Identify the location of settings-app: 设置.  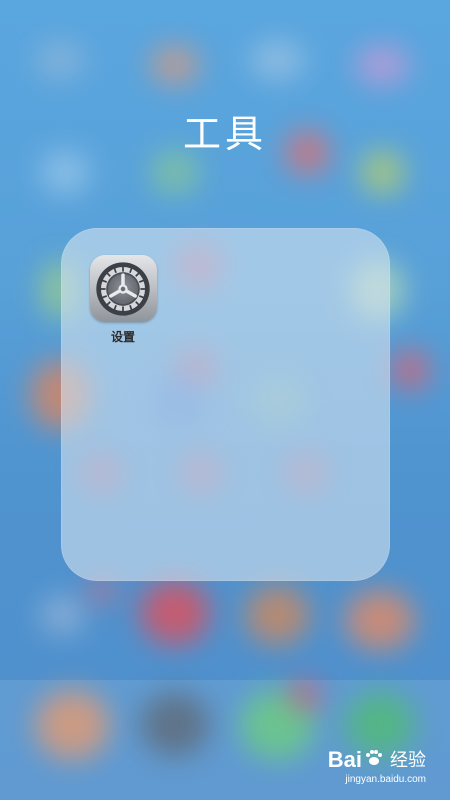
(123, 300).